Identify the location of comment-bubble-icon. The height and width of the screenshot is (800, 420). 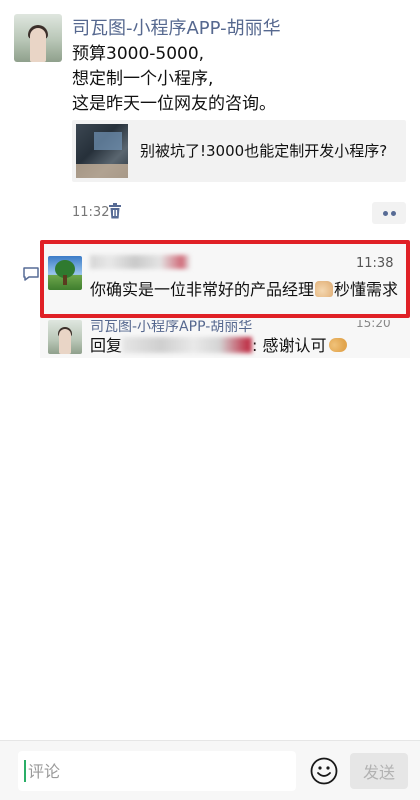
(31, 274).